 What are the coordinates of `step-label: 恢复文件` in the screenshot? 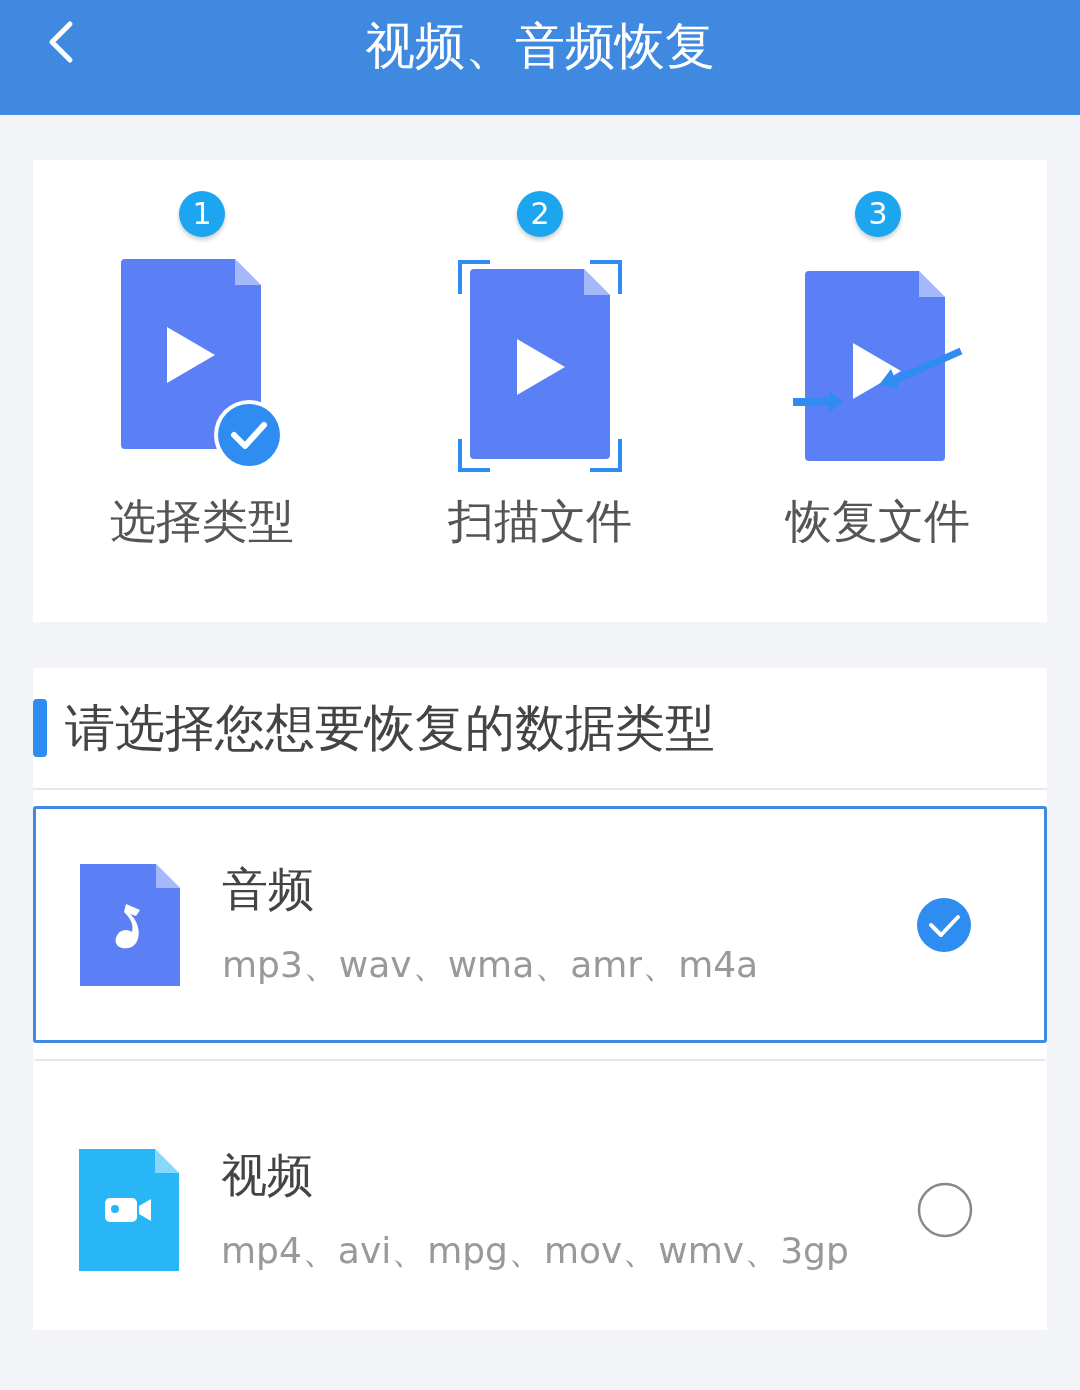 It's located at (878, 521).